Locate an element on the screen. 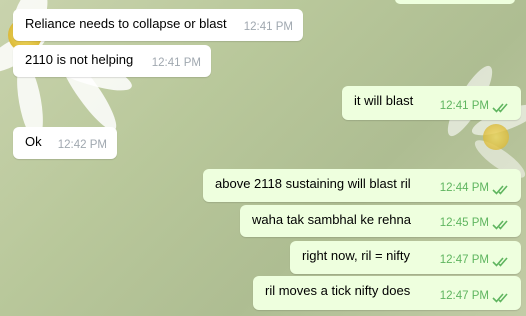 The width and height of the screenshot is (526, 316). message-bubble-outgoing: ril moves a tick nifty does 12:47 PM is located at coordinates (387, 293).